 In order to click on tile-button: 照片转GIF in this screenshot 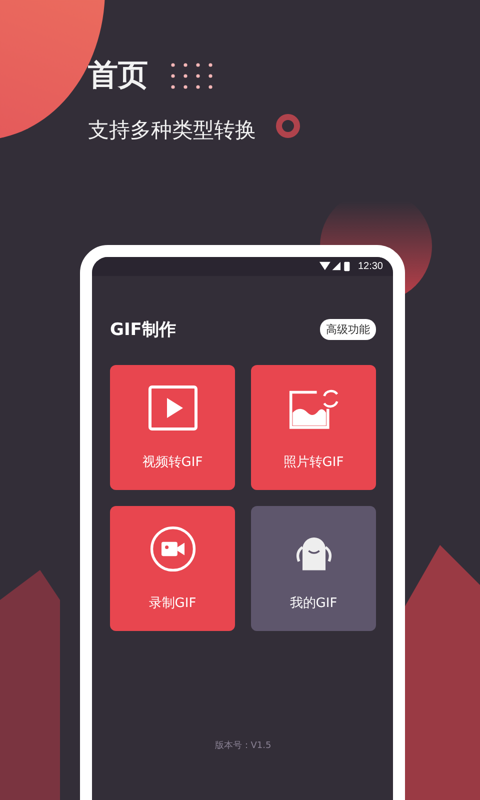, I will do `click(313, 427)`.